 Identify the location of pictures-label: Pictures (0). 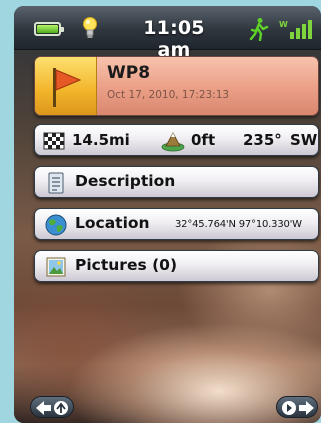
(126, 265).